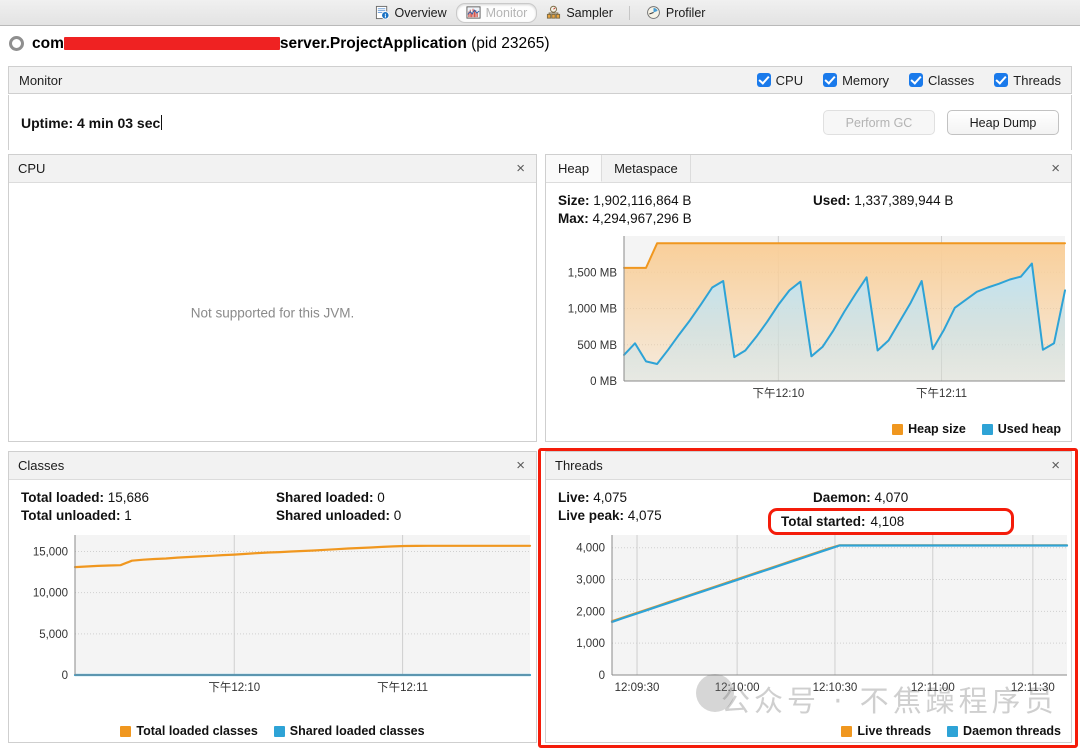 The image size is (1080, 751). I want to click on checkbox-classes: Classes, so click(941, 80).